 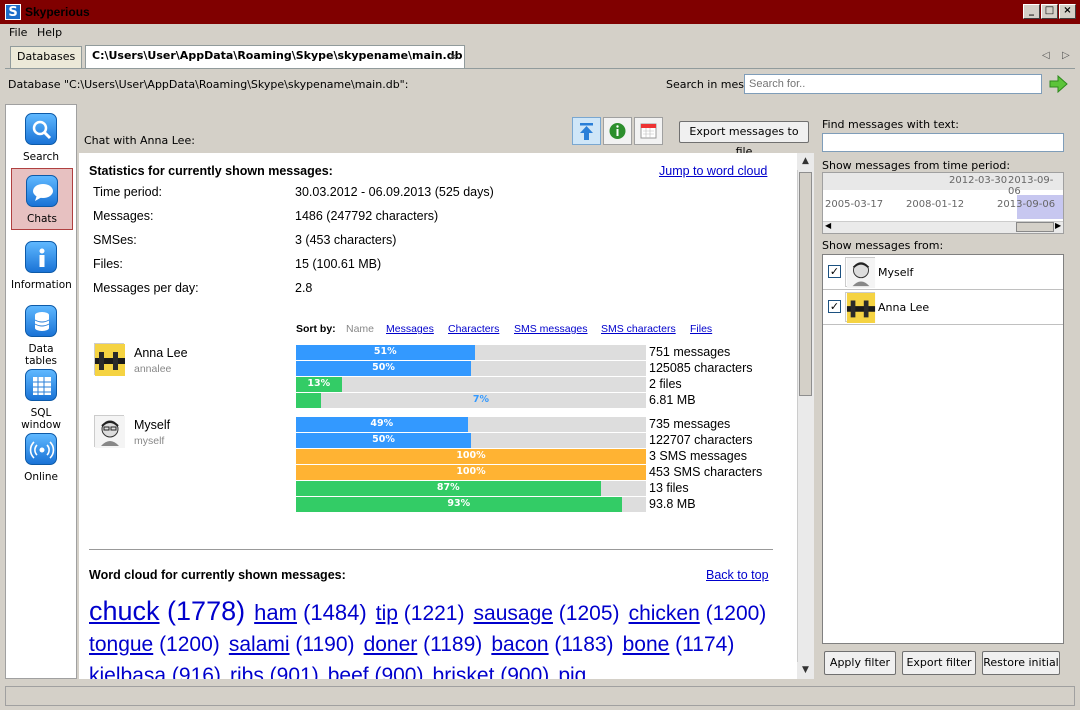 I want to click on stat-bar-row: 7% 6.81 MB, so click(x=496, y=401).